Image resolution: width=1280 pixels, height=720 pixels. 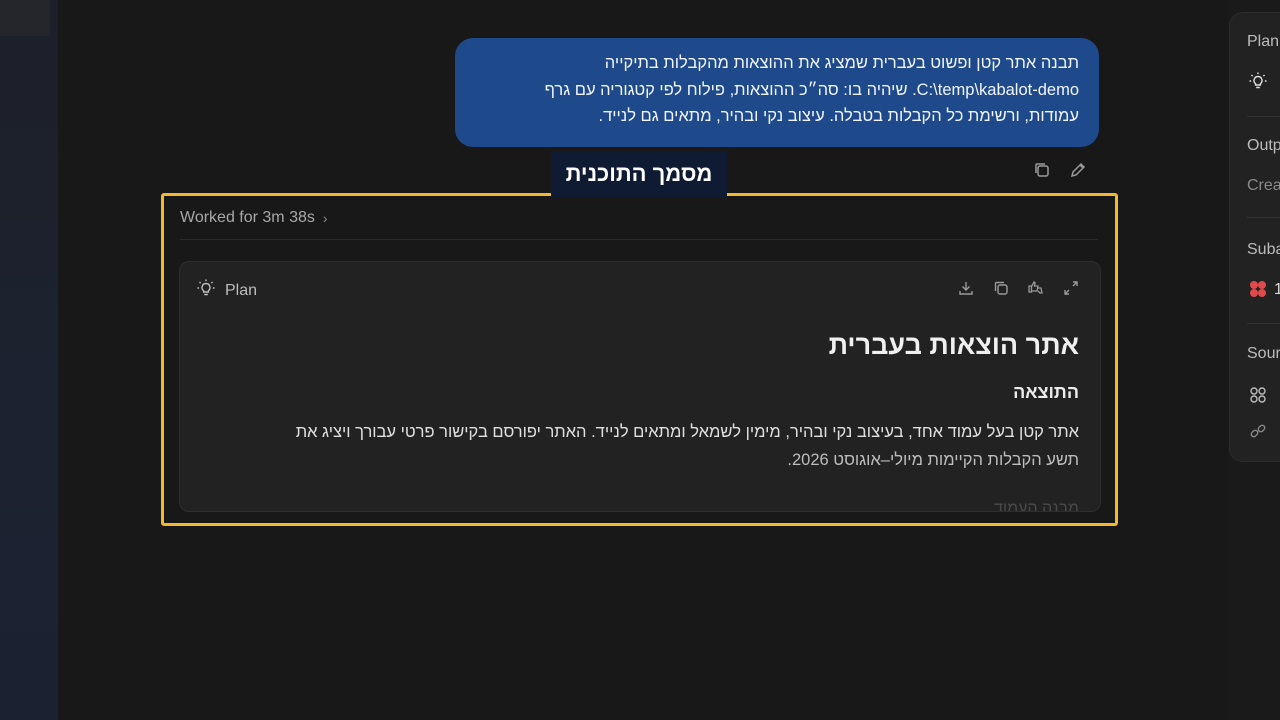 I want to click on panel-sources-label: Sour, so click(x=1263, y=354).